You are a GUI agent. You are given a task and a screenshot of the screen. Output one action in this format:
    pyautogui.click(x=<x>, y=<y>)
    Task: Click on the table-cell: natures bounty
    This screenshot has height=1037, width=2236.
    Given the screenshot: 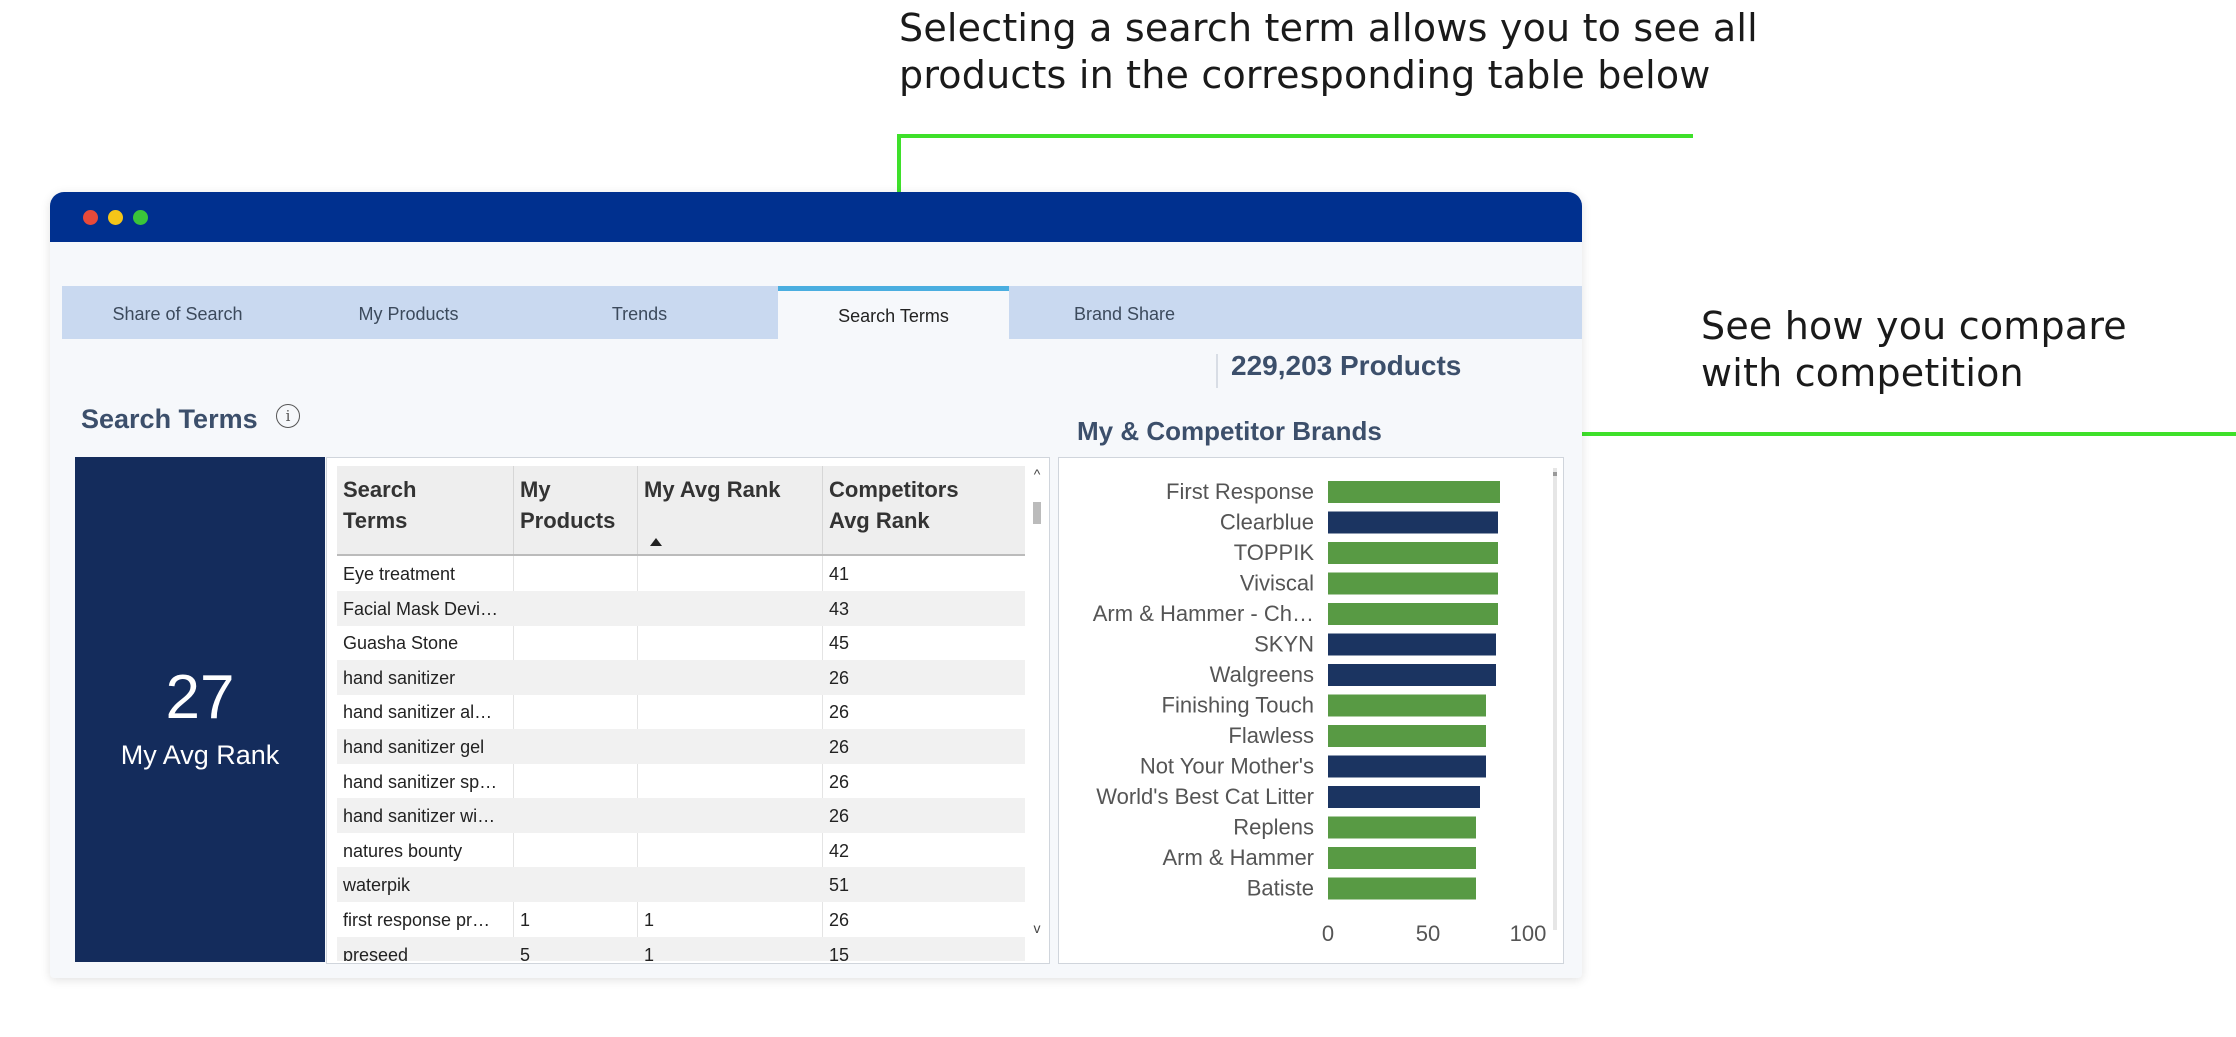 What is the action you would take?
    pyautogui.click(x=403, y=850)
    